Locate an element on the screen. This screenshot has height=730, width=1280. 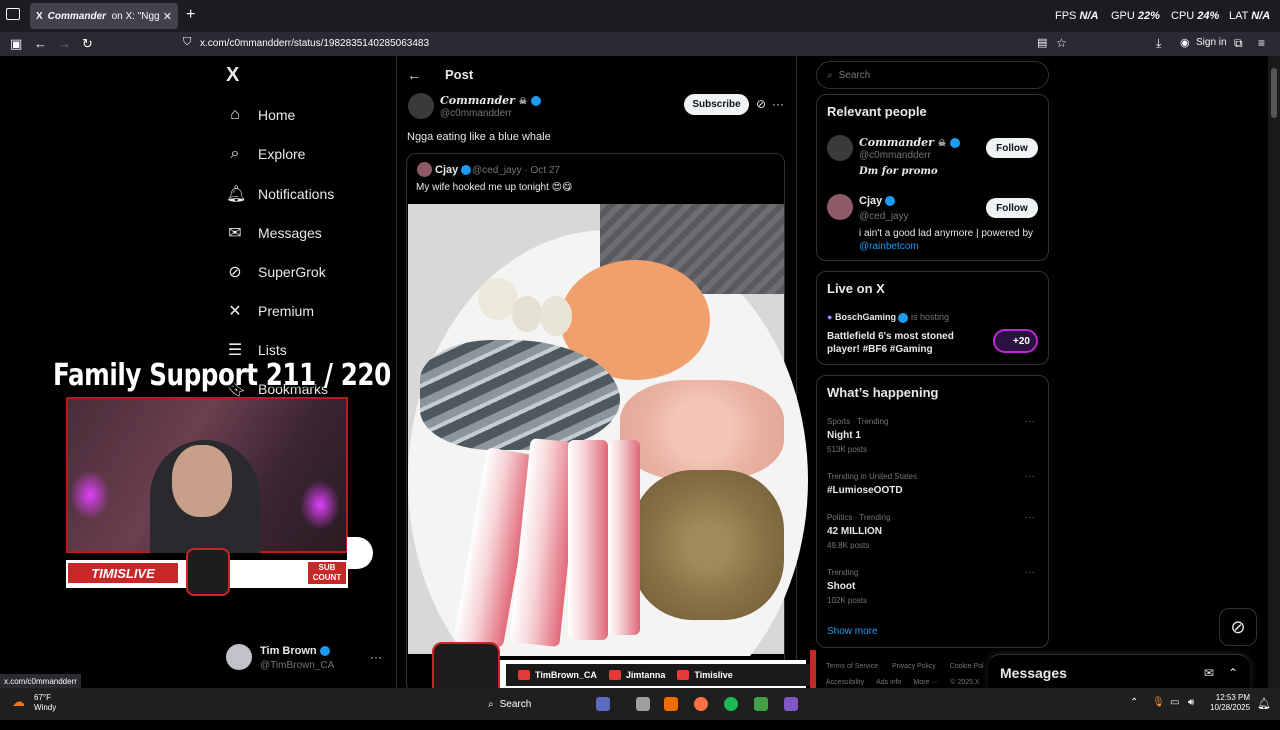
expand-icon: ⌃ is located at coordinates (1233, 673).